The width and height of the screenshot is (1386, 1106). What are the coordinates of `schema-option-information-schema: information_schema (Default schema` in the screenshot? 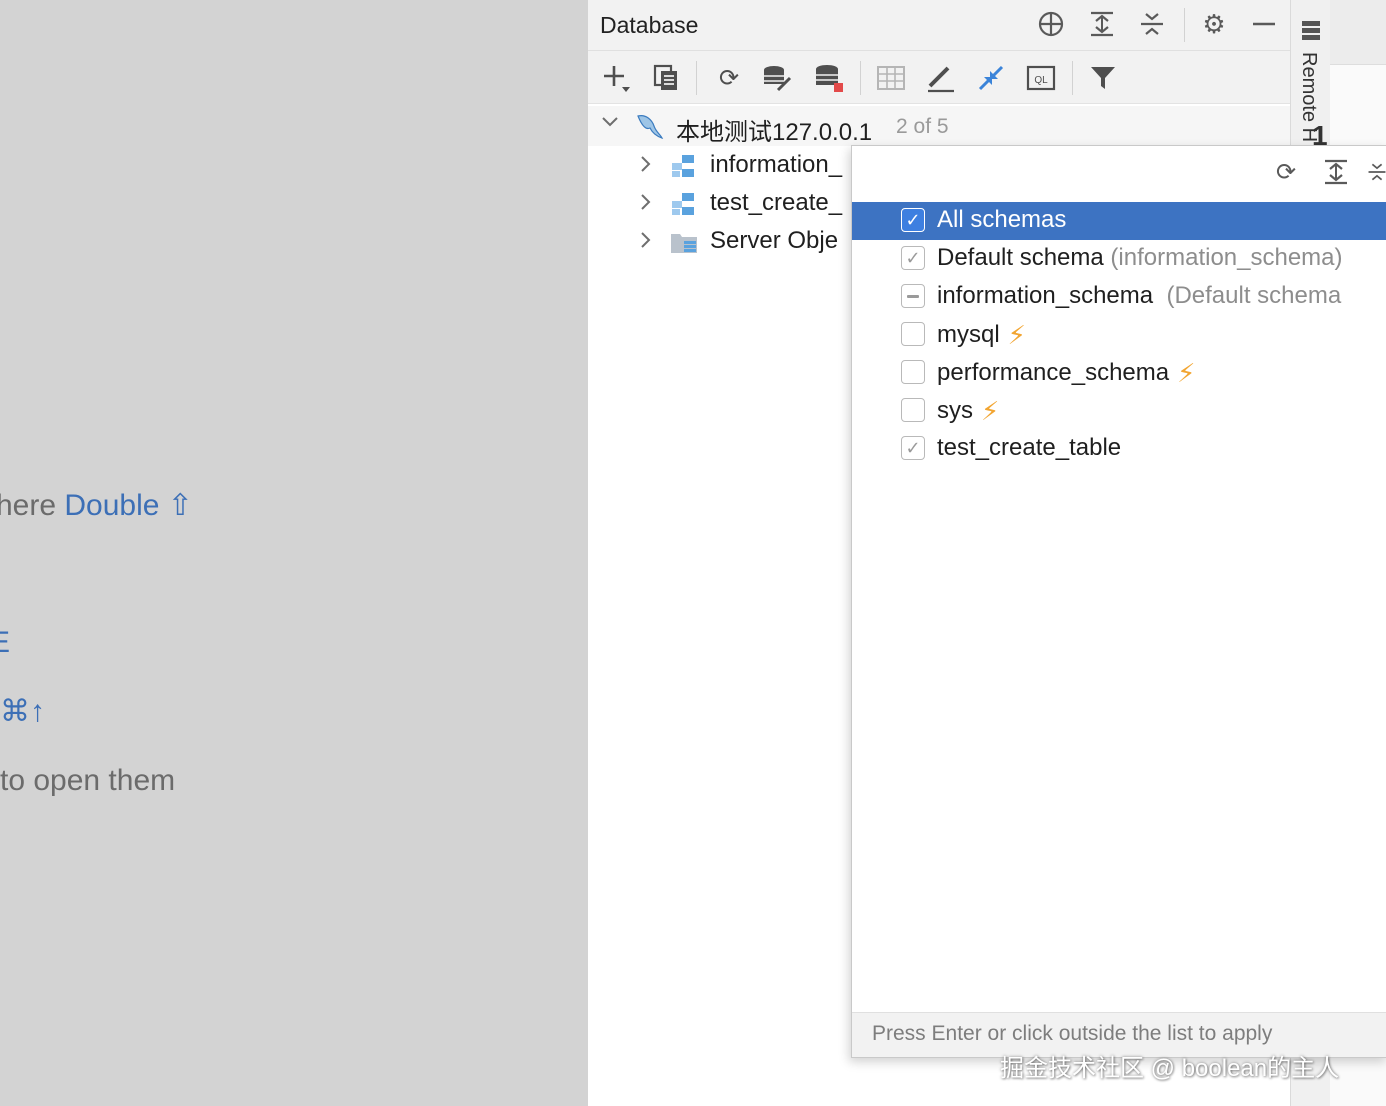 It's located at (1119, 297).